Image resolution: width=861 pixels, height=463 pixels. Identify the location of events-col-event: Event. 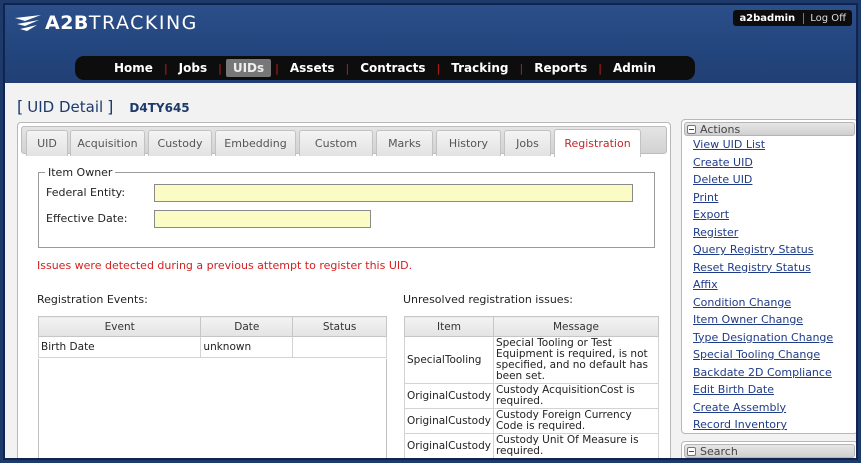
(119, 326).